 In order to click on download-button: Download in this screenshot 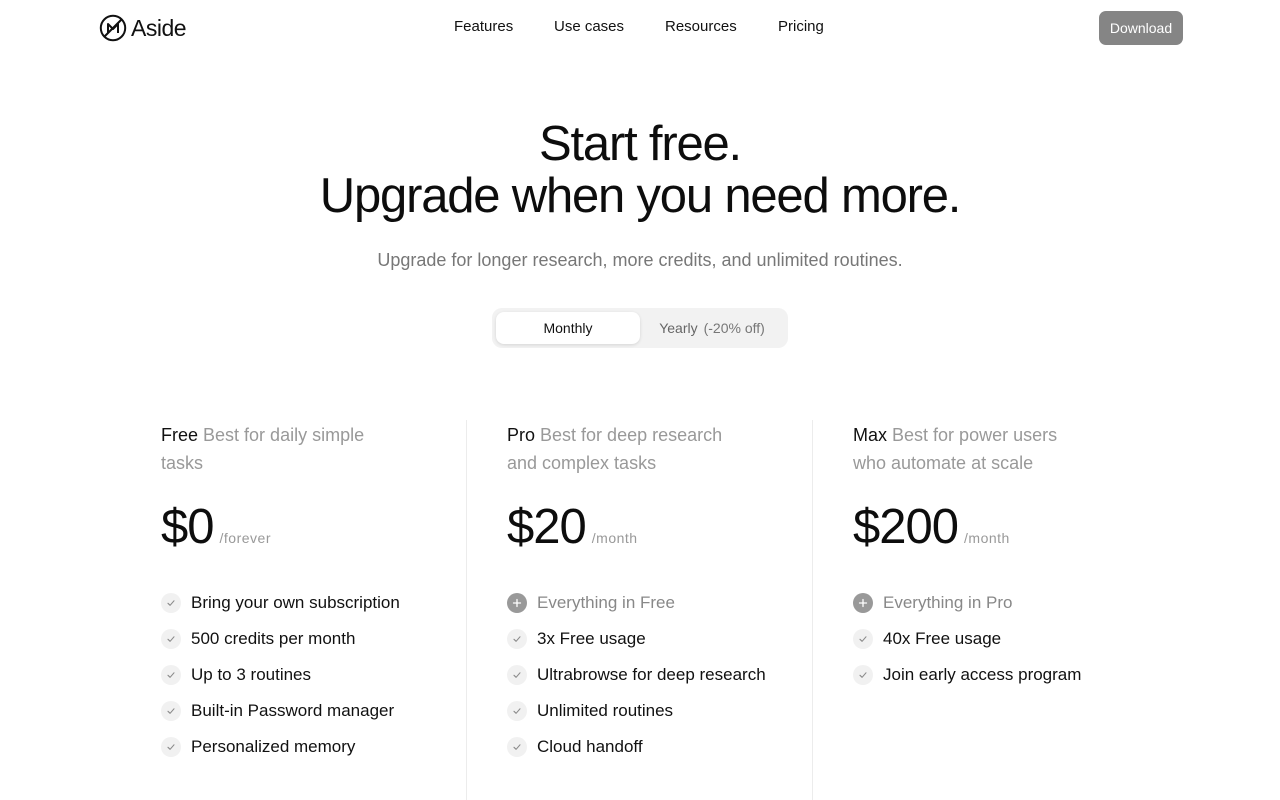, I will do `click(1141, 28)`.